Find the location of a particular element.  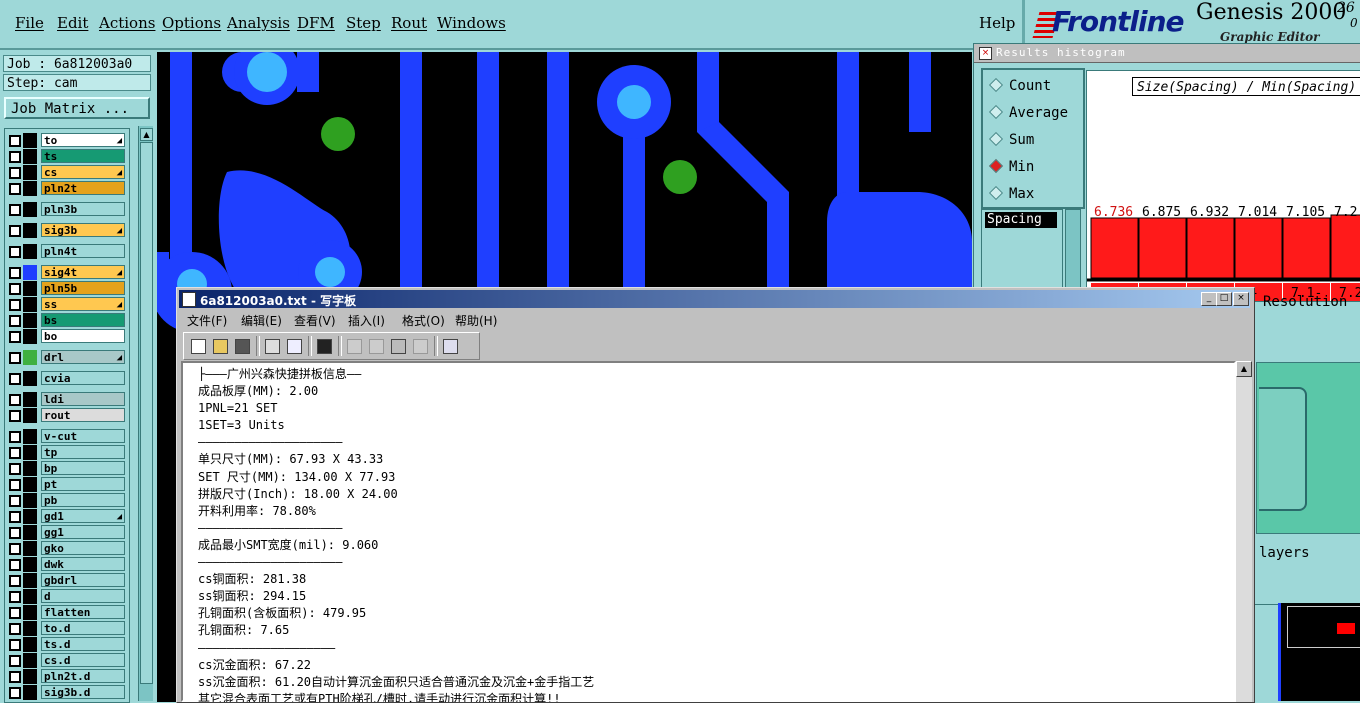

copy-icon is located at coordinates (376, 346).